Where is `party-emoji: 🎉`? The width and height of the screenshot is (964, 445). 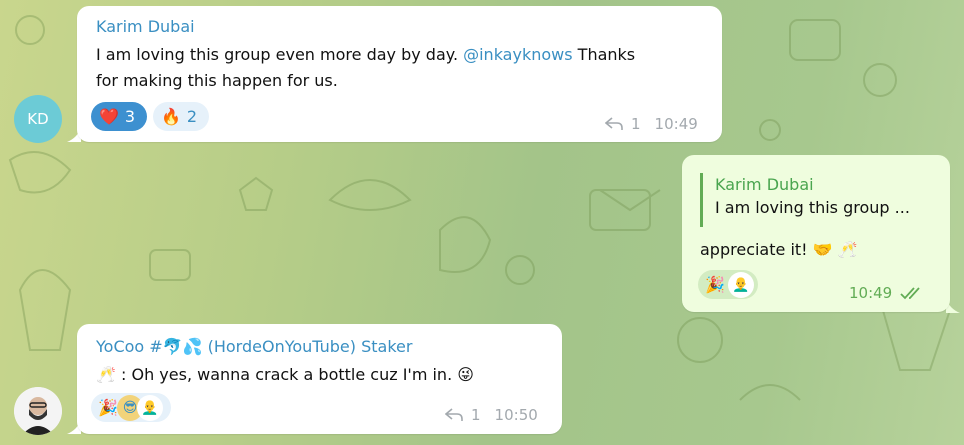 party-emoji: 🎉 is located at coordinates (715, 284).